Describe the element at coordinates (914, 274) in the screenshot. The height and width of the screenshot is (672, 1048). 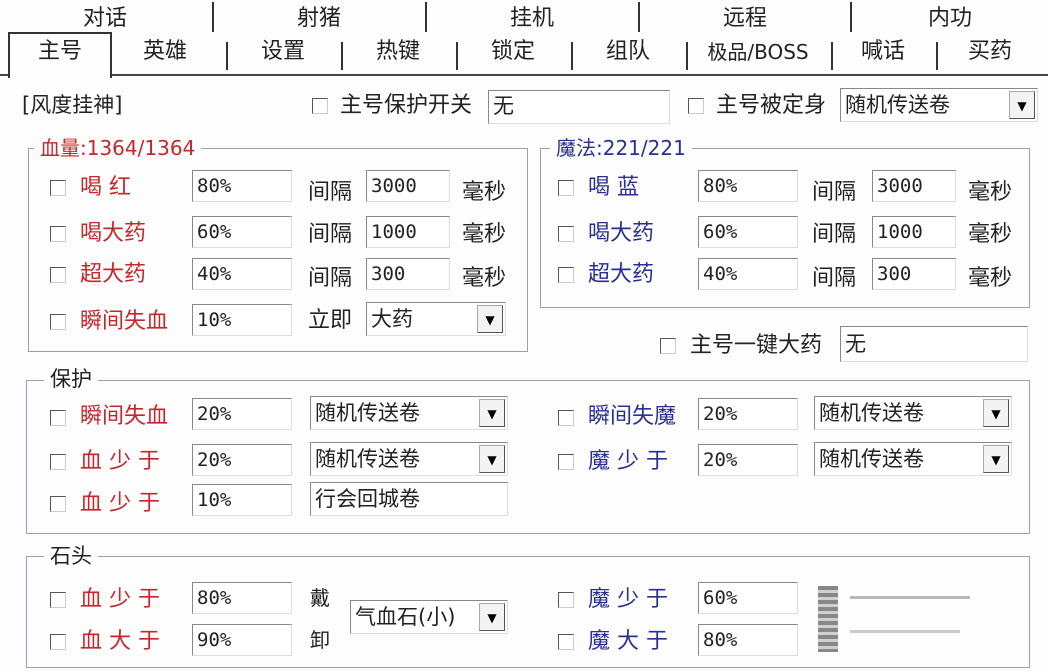
I see `mp-row-interval: 300` at that location.